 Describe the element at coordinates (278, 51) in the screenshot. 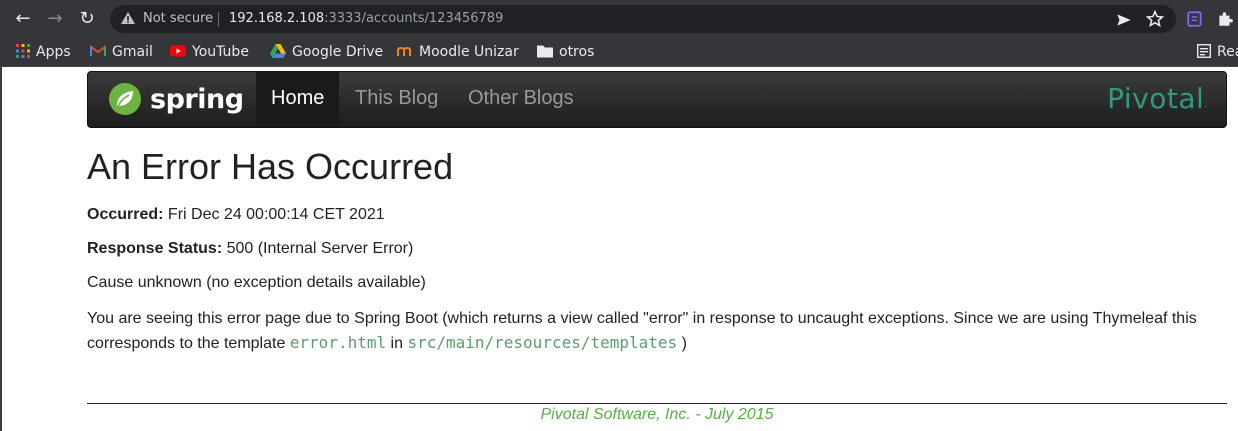

I see `google-drive-icon` at that location.